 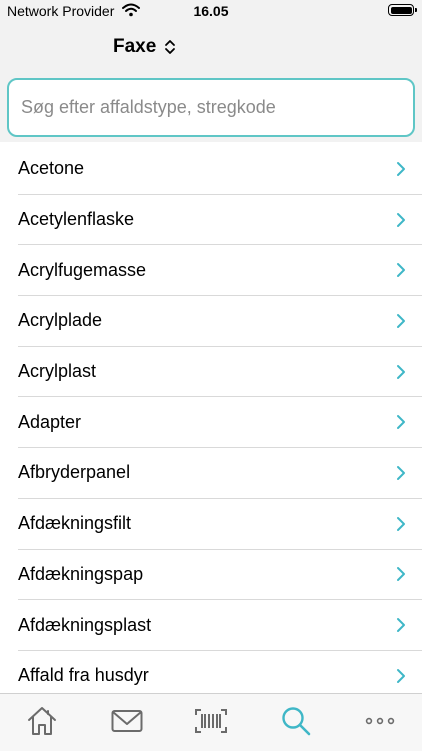 I want to click on tab-more, so click(x=380, y=721).